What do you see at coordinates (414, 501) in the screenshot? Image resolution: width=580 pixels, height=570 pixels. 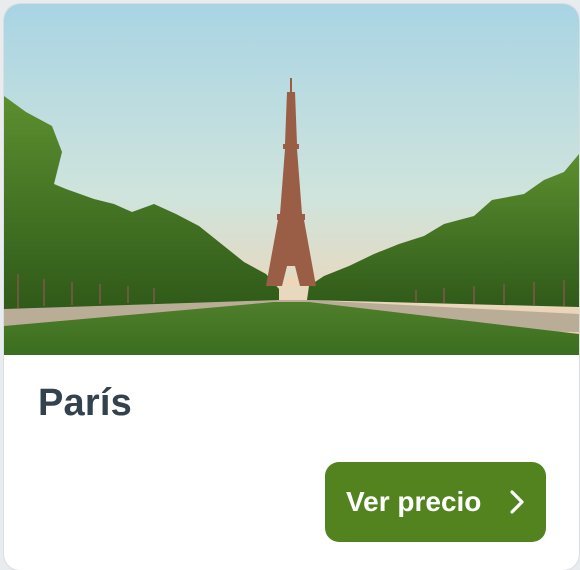 I see `view-price-label: Ver precio` at bounding box center [414, 501].